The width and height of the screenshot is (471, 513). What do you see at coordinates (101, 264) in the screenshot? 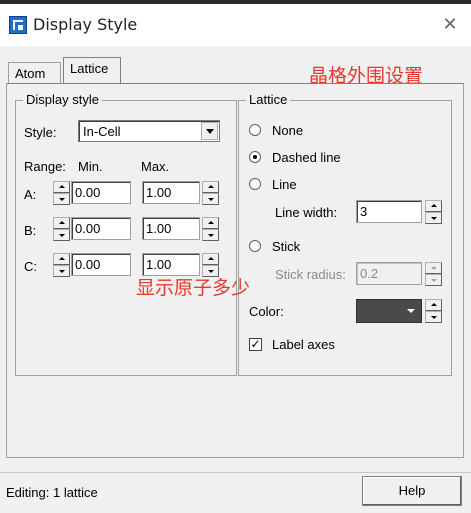
I see `min-c-input: 0.00` at bounding box center [101, 264].